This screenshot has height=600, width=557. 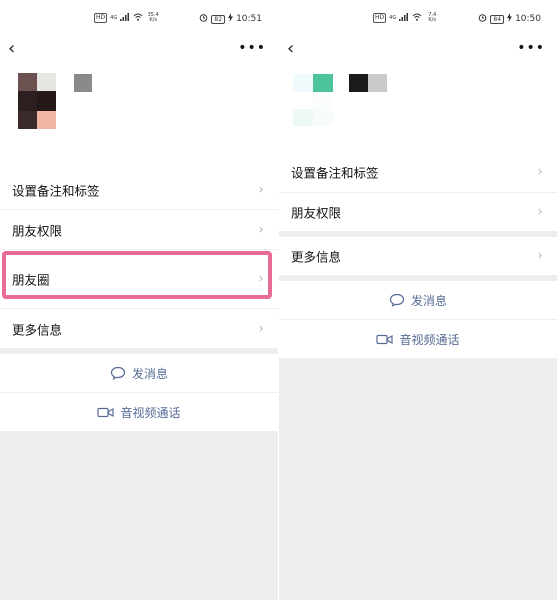 I want to click on status-time: 10:50, so click(x=528, y=19).